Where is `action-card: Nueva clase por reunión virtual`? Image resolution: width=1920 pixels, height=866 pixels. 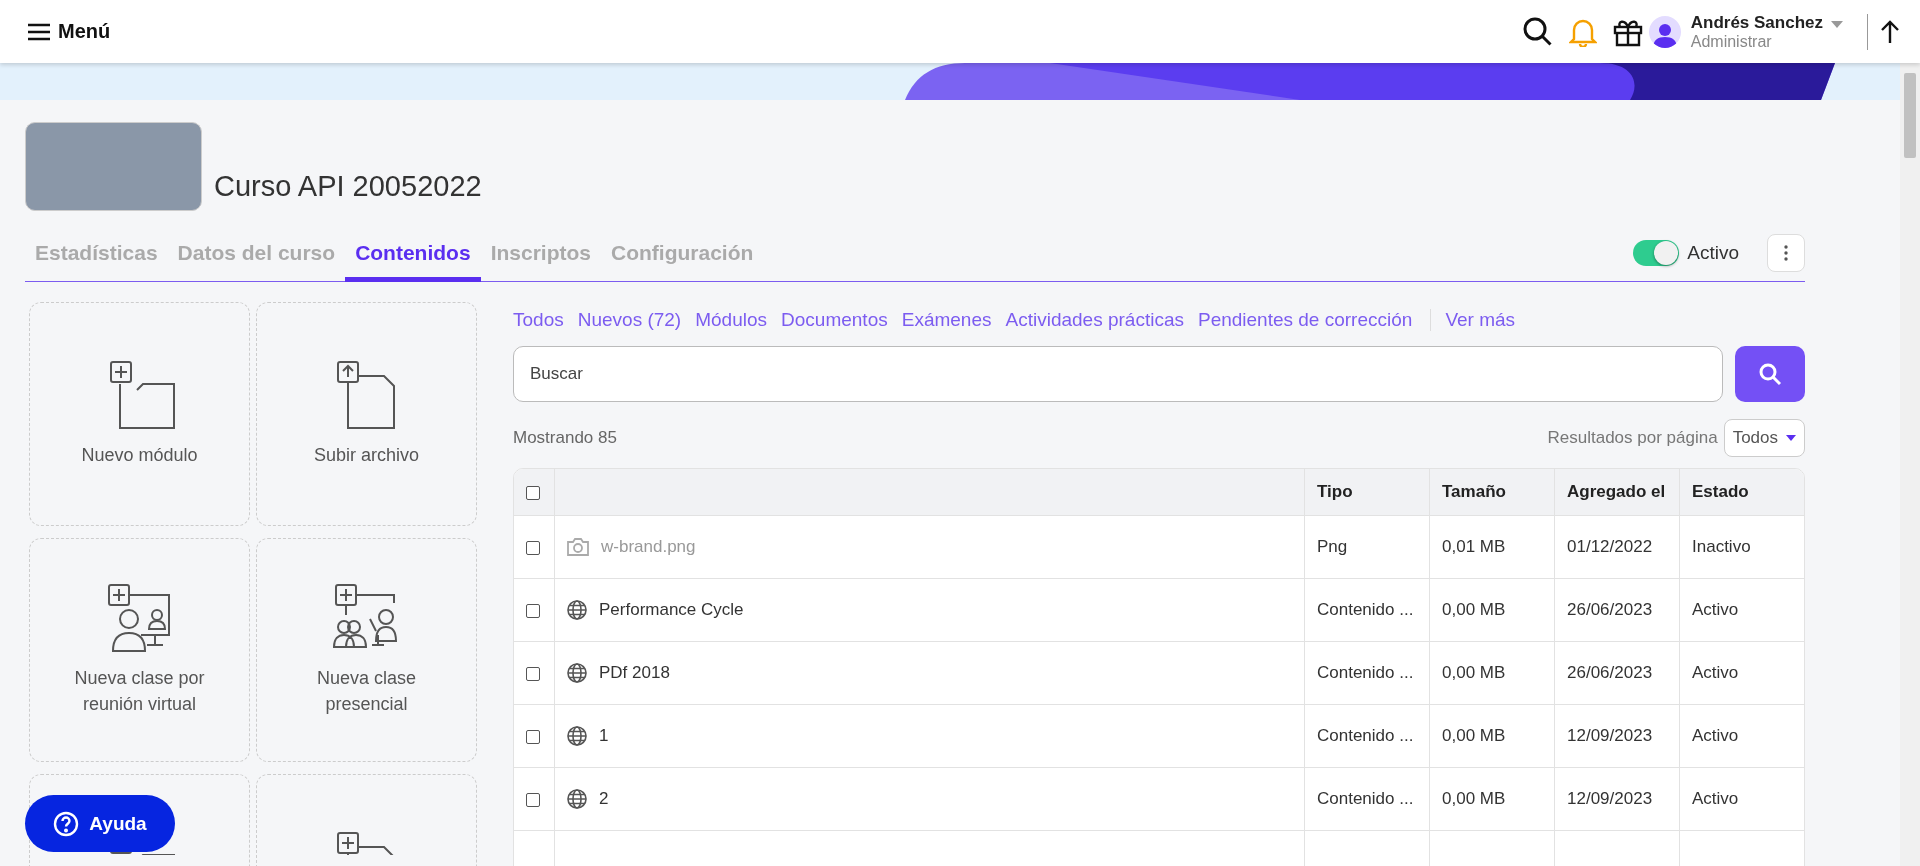
action-card: Nueva clase por reunión virtual is located at coordinates (139, 650).